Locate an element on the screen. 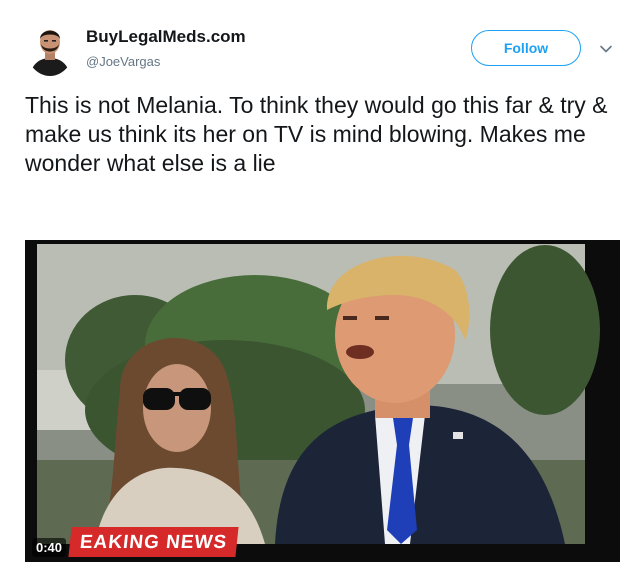  display-name: BuyLegalMeds.com is located at coordinates (166, 37).